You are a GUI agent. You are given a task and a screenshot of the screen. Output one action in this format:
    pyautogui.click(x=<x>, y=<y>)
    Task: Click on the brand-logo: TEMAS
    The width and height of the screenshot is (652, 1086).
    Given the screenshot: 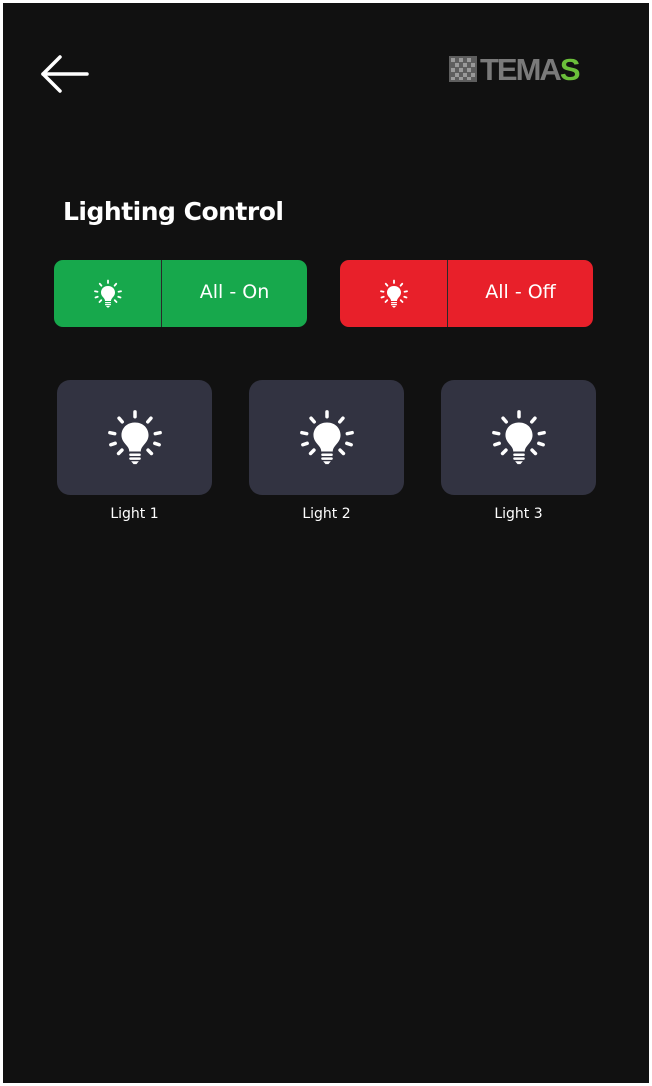 What is the action you would take?
    pyautogui.click(x=515, y=69)
    